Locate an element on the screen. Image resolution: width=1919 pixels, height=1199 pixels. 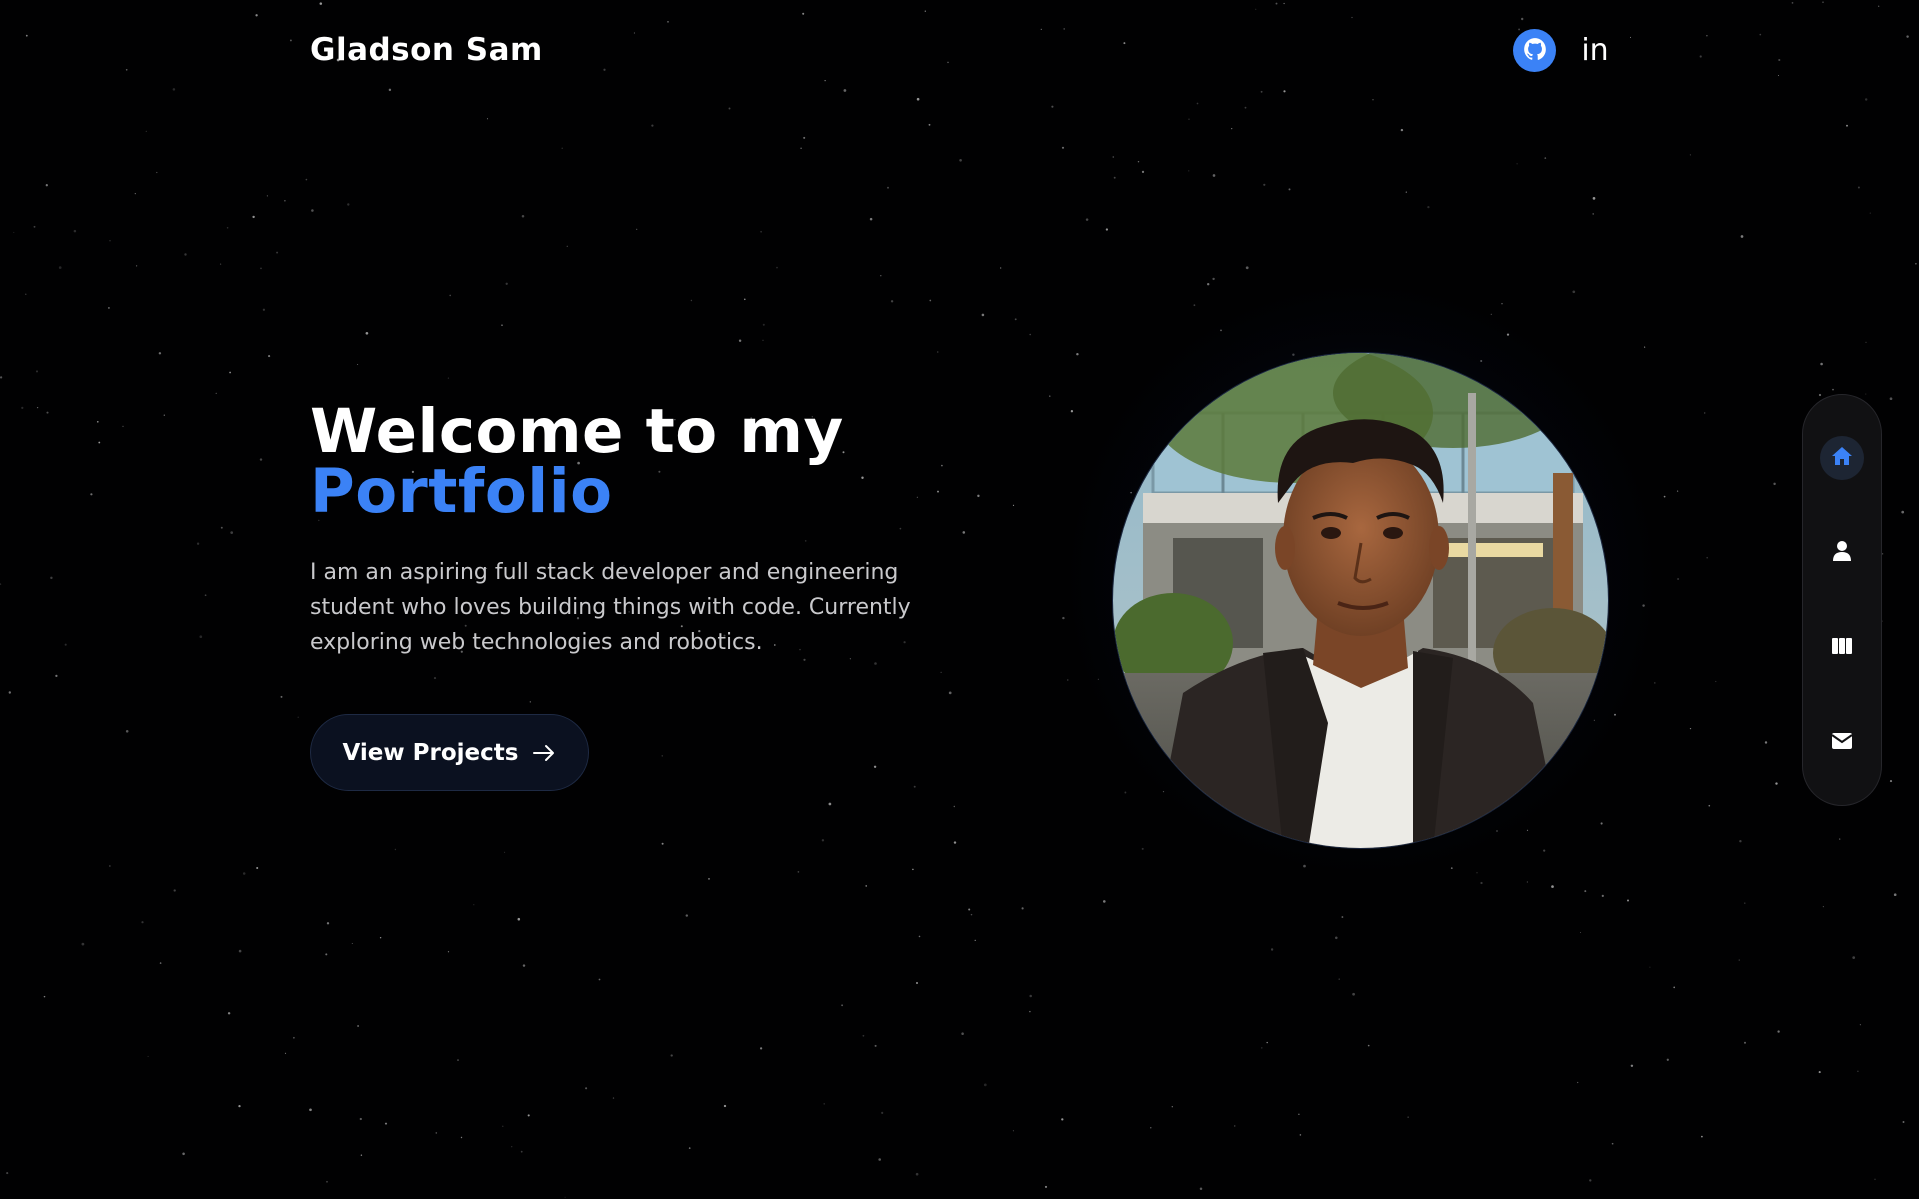
nav-home is located at coordinates (1842, 458).